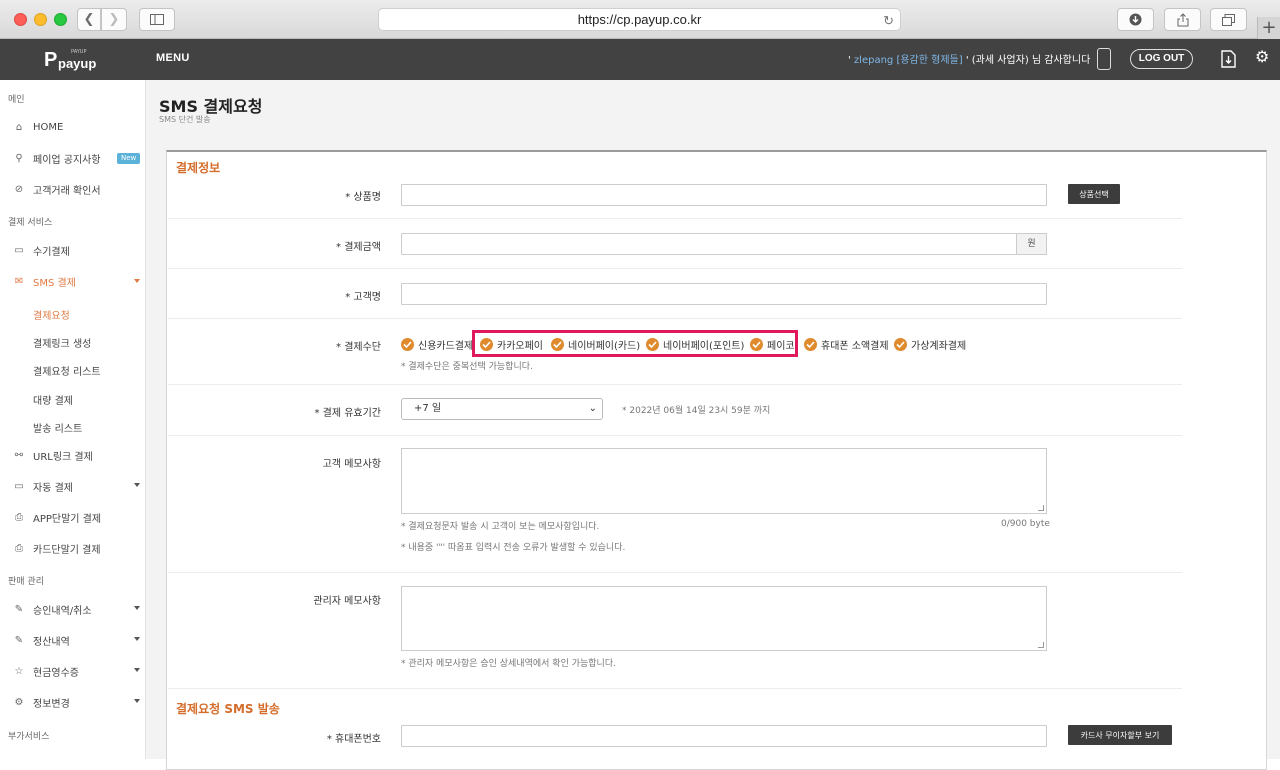 The height and width of the screenshot is (770, 1280). Describe the element at coordinates (51, 60) in the screenshot. I see `logo-p-icon: P` at that location.